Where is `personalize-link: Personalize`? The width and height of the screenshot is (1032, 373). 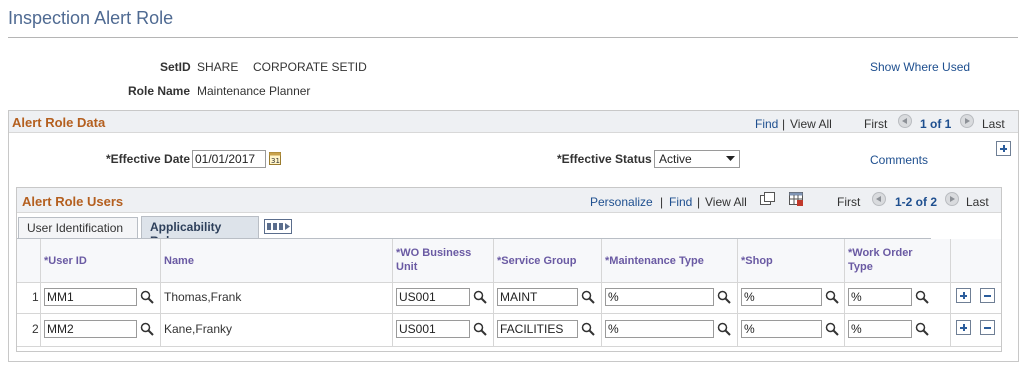
personalize-link: Personalize is located at coordinates (621, 202).